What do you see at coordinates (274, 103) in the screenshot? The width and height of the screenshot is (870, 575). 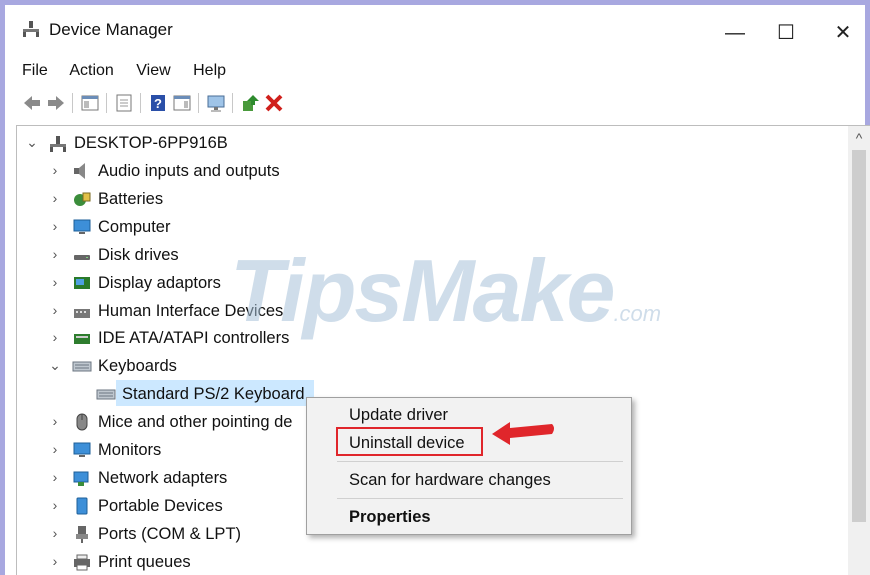 I see `uninstall-x-icon` at bounding box center [274, 103].